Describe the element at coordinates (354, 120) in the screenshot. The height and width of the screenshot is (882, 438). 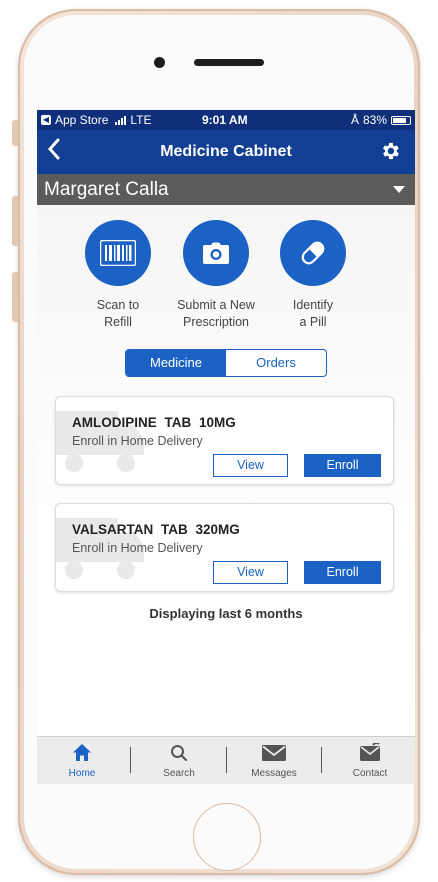
I see `bluetooth-icon: Å` at that location.